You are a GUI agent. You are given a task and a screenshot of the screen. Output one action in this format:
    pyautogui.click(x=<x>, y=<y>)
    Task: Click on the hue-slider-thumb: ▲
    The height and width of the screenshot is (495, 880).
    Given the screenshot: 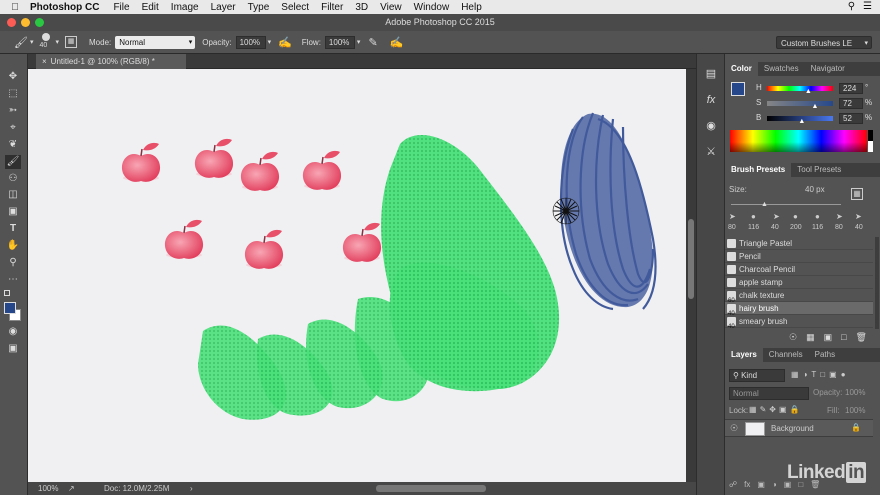 What is the action you would take?
    pyautogui.click(x=808, y=91)
    